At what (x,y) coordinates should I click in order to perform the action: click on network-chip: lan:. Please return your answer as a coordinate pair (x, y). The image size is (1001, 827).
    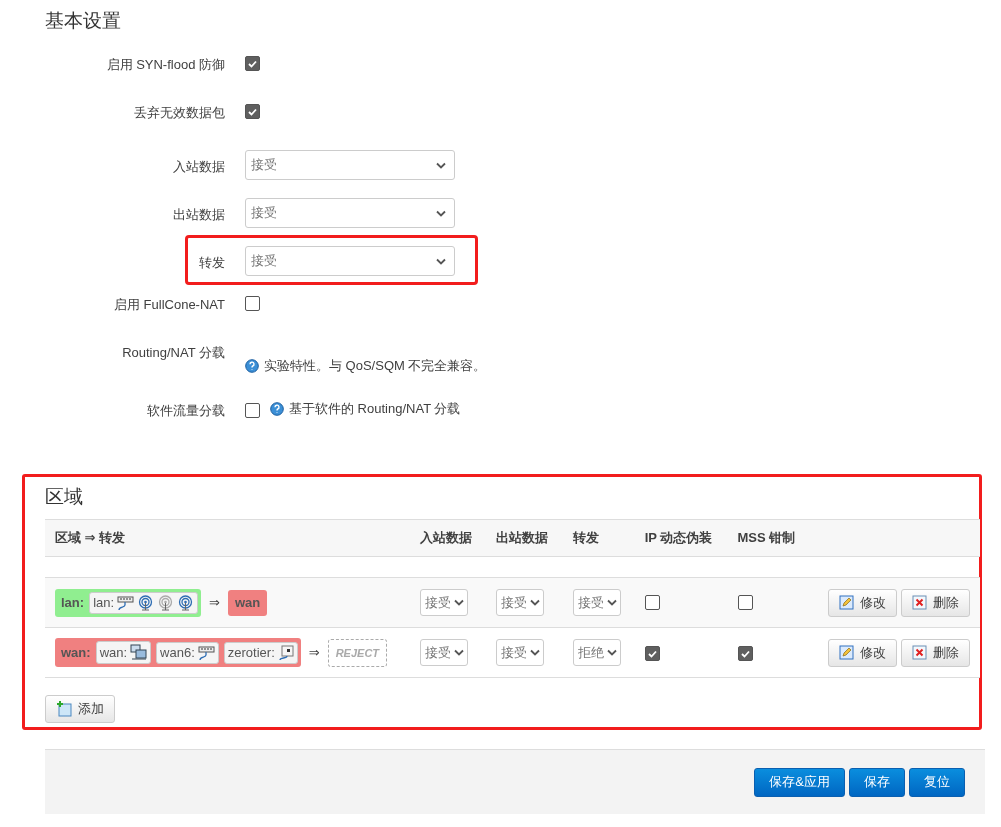
    Looking at the image, I should click on (144, 602).